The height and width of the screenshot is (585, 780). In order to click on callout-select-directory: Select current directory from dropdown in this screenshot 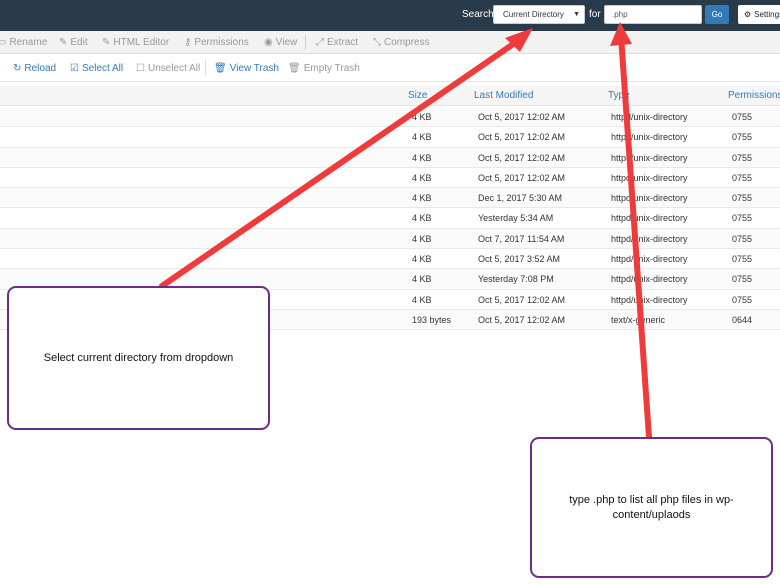, I will do `click(138, 358)`.